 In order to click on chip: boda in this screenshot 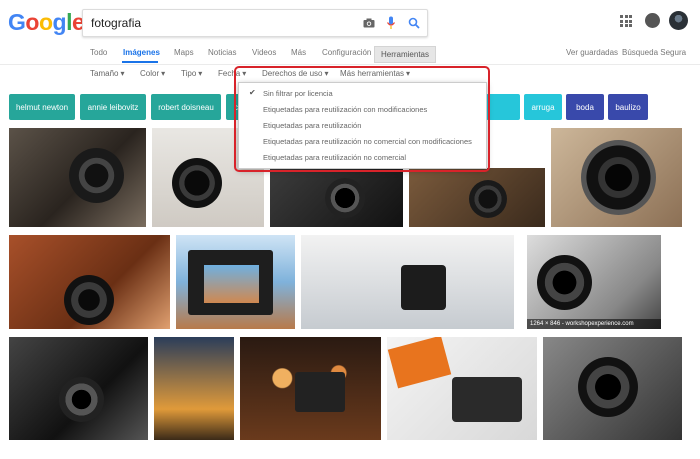, I will do `click(585, 107)`.